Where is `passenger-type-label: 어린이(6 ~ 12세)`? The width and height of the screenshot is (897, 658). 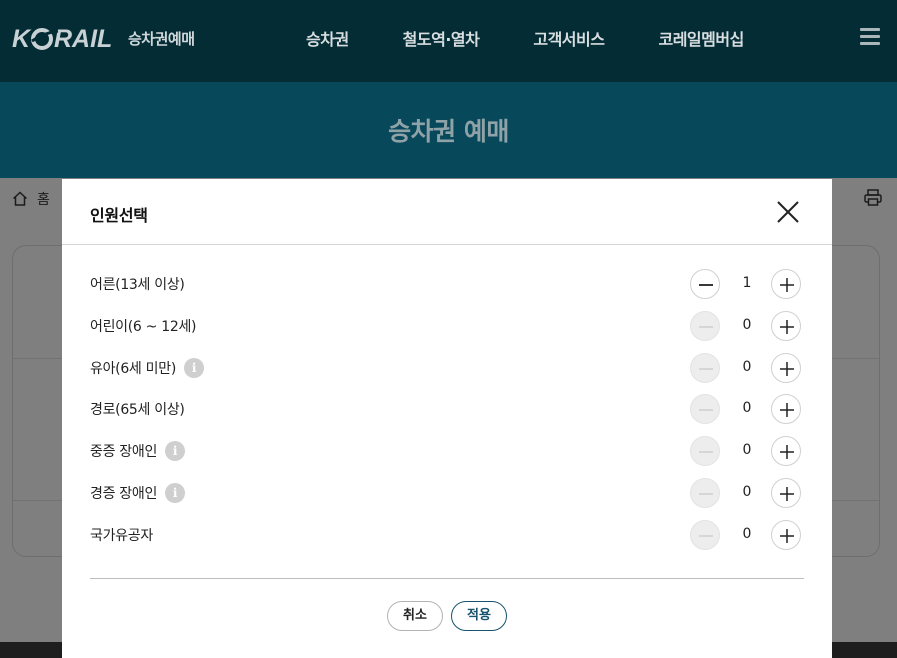
passenger-type-label: 어린이(6 ~ 12세) is located at coordinates (143, 326).